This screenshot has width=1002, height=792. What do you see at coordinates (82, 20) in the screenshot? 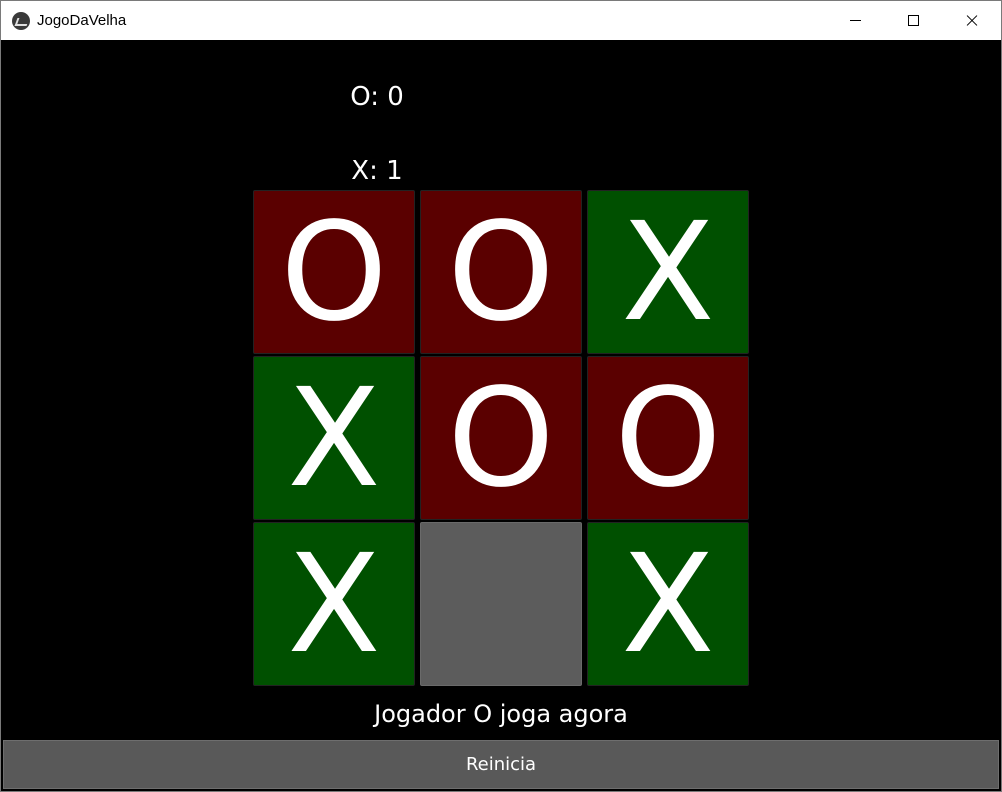
I see `window-title: JogoDaVelha` at bounding box center [82, 20].